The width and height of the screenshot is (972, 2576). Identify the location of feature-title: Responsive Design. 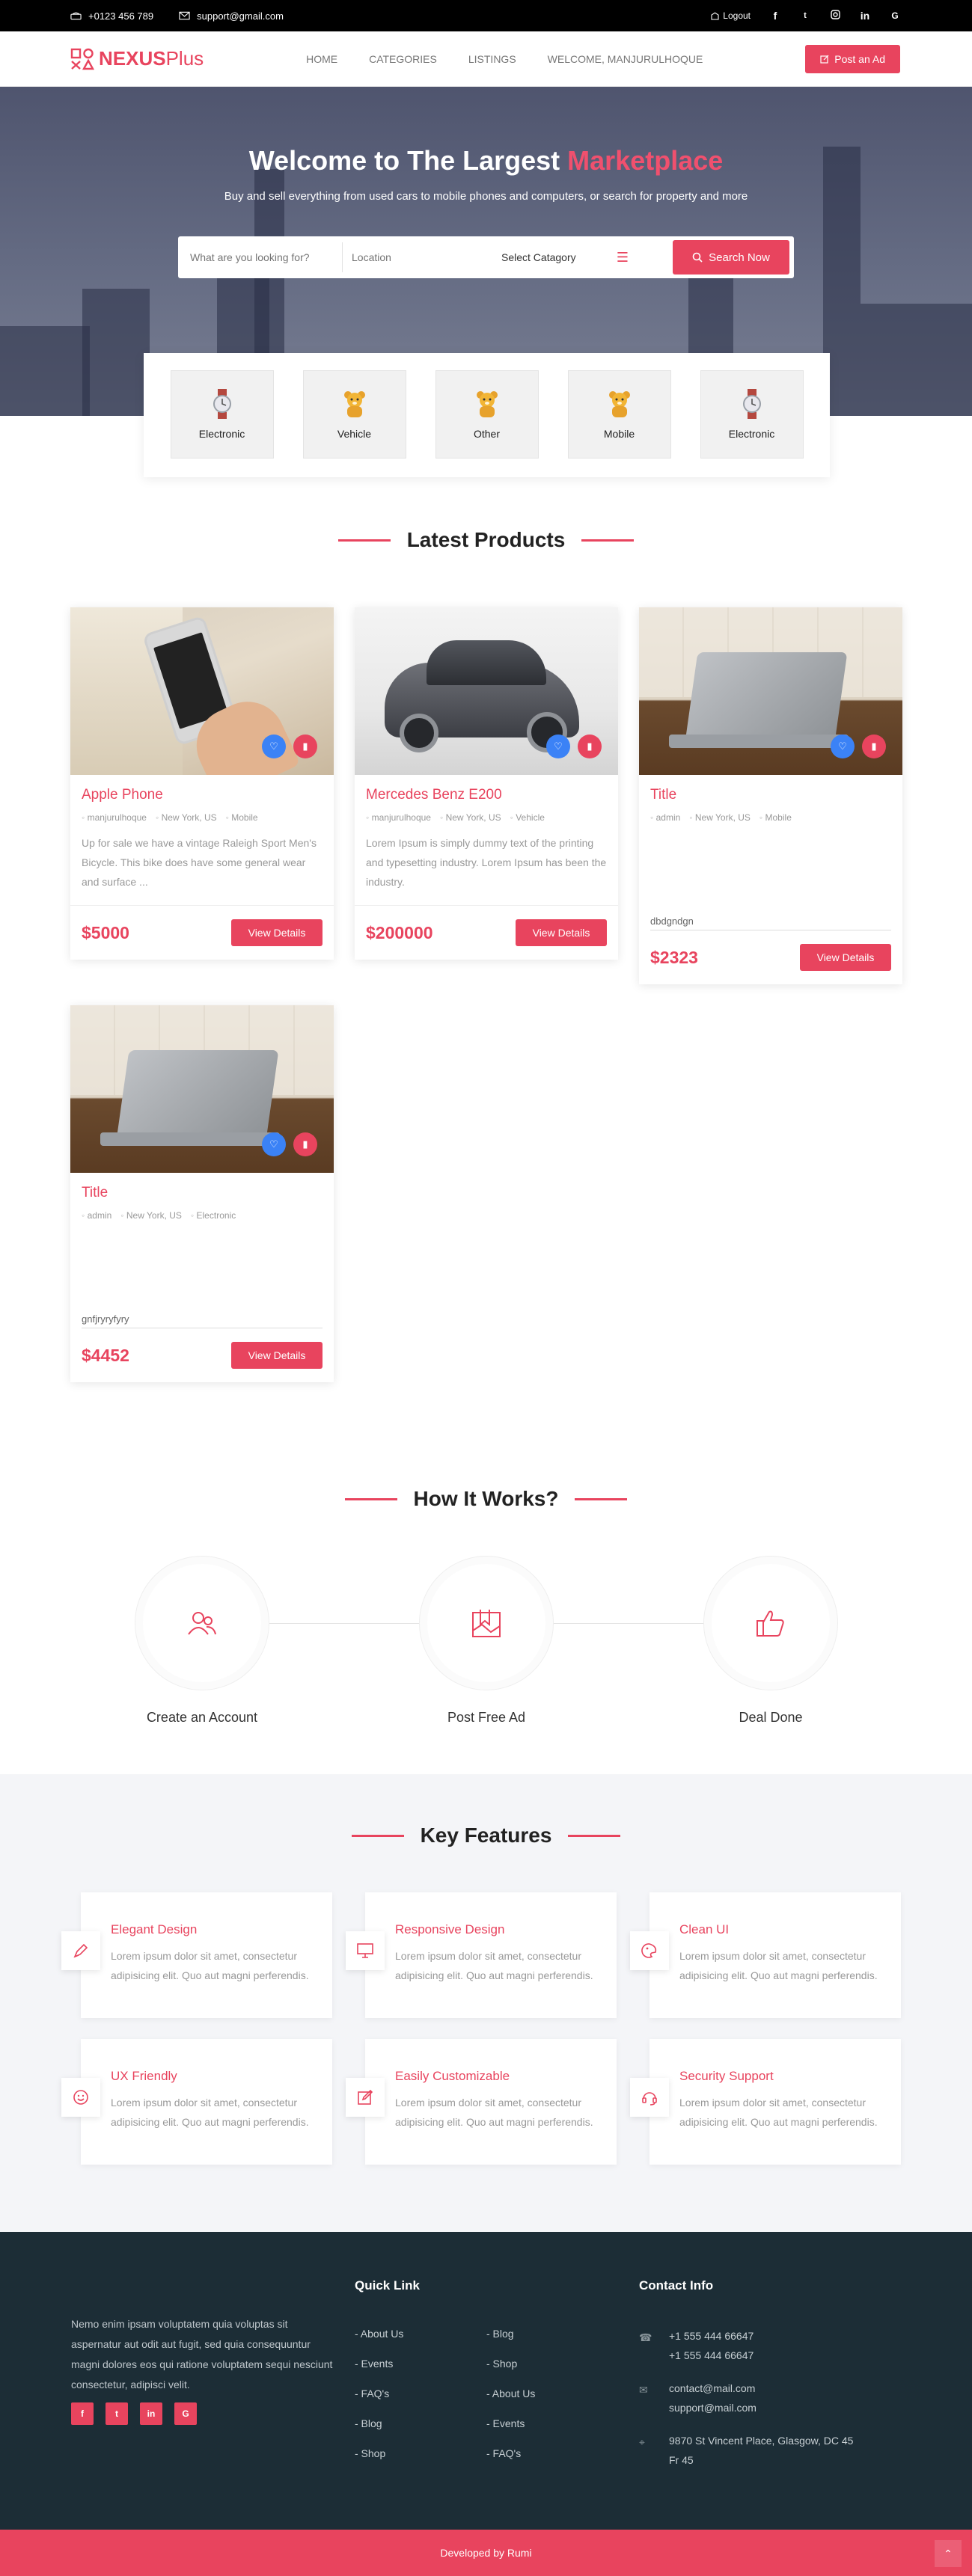
(450, 1929).